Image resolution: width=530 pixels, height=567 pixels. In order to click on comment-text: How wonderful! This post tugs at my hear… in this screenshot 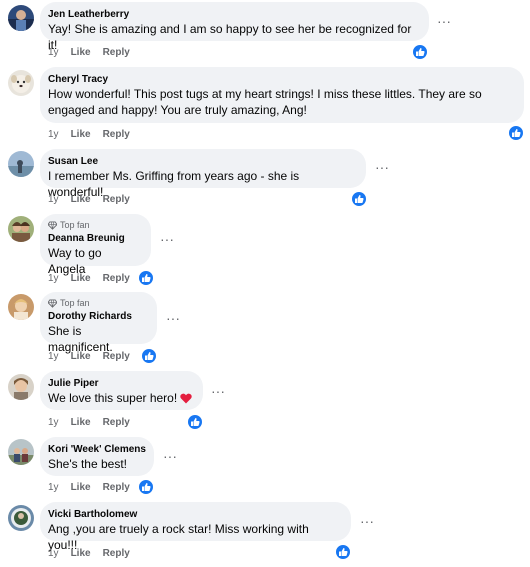, I will do `click(265, 102)`.